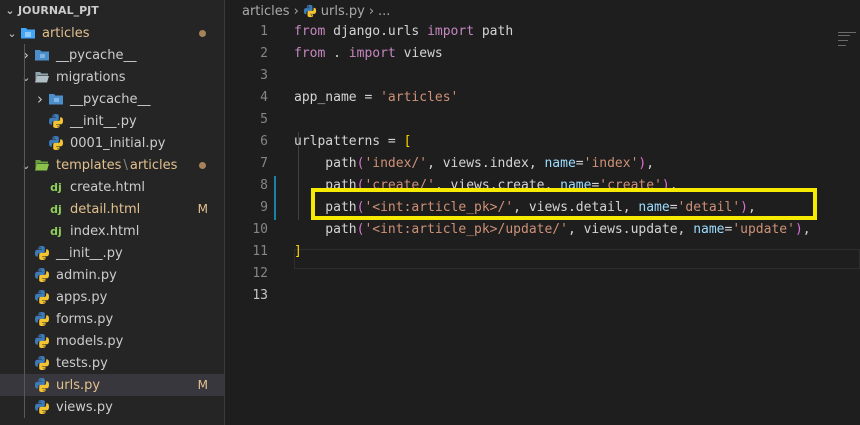 This screenshot has width=860, height=425. I want to click on tree-item: urls.py M, so click(112, 385).